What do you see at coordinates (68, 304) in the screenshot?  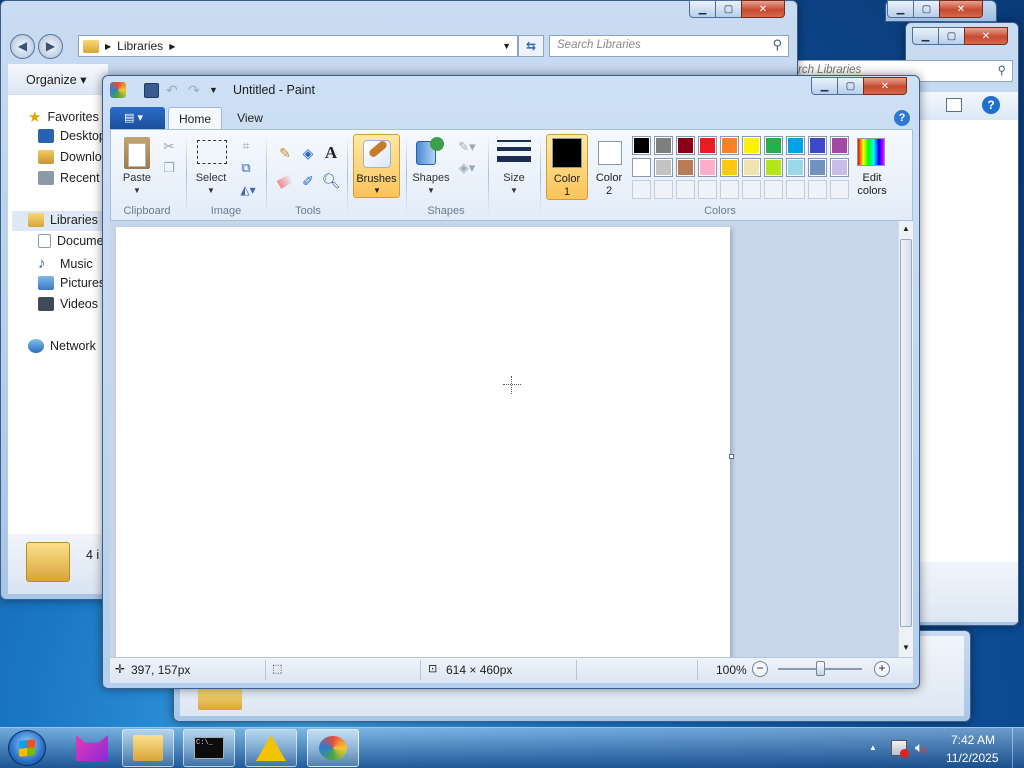 I see `nav-videos: Videos` at bounding box center [68, 304].